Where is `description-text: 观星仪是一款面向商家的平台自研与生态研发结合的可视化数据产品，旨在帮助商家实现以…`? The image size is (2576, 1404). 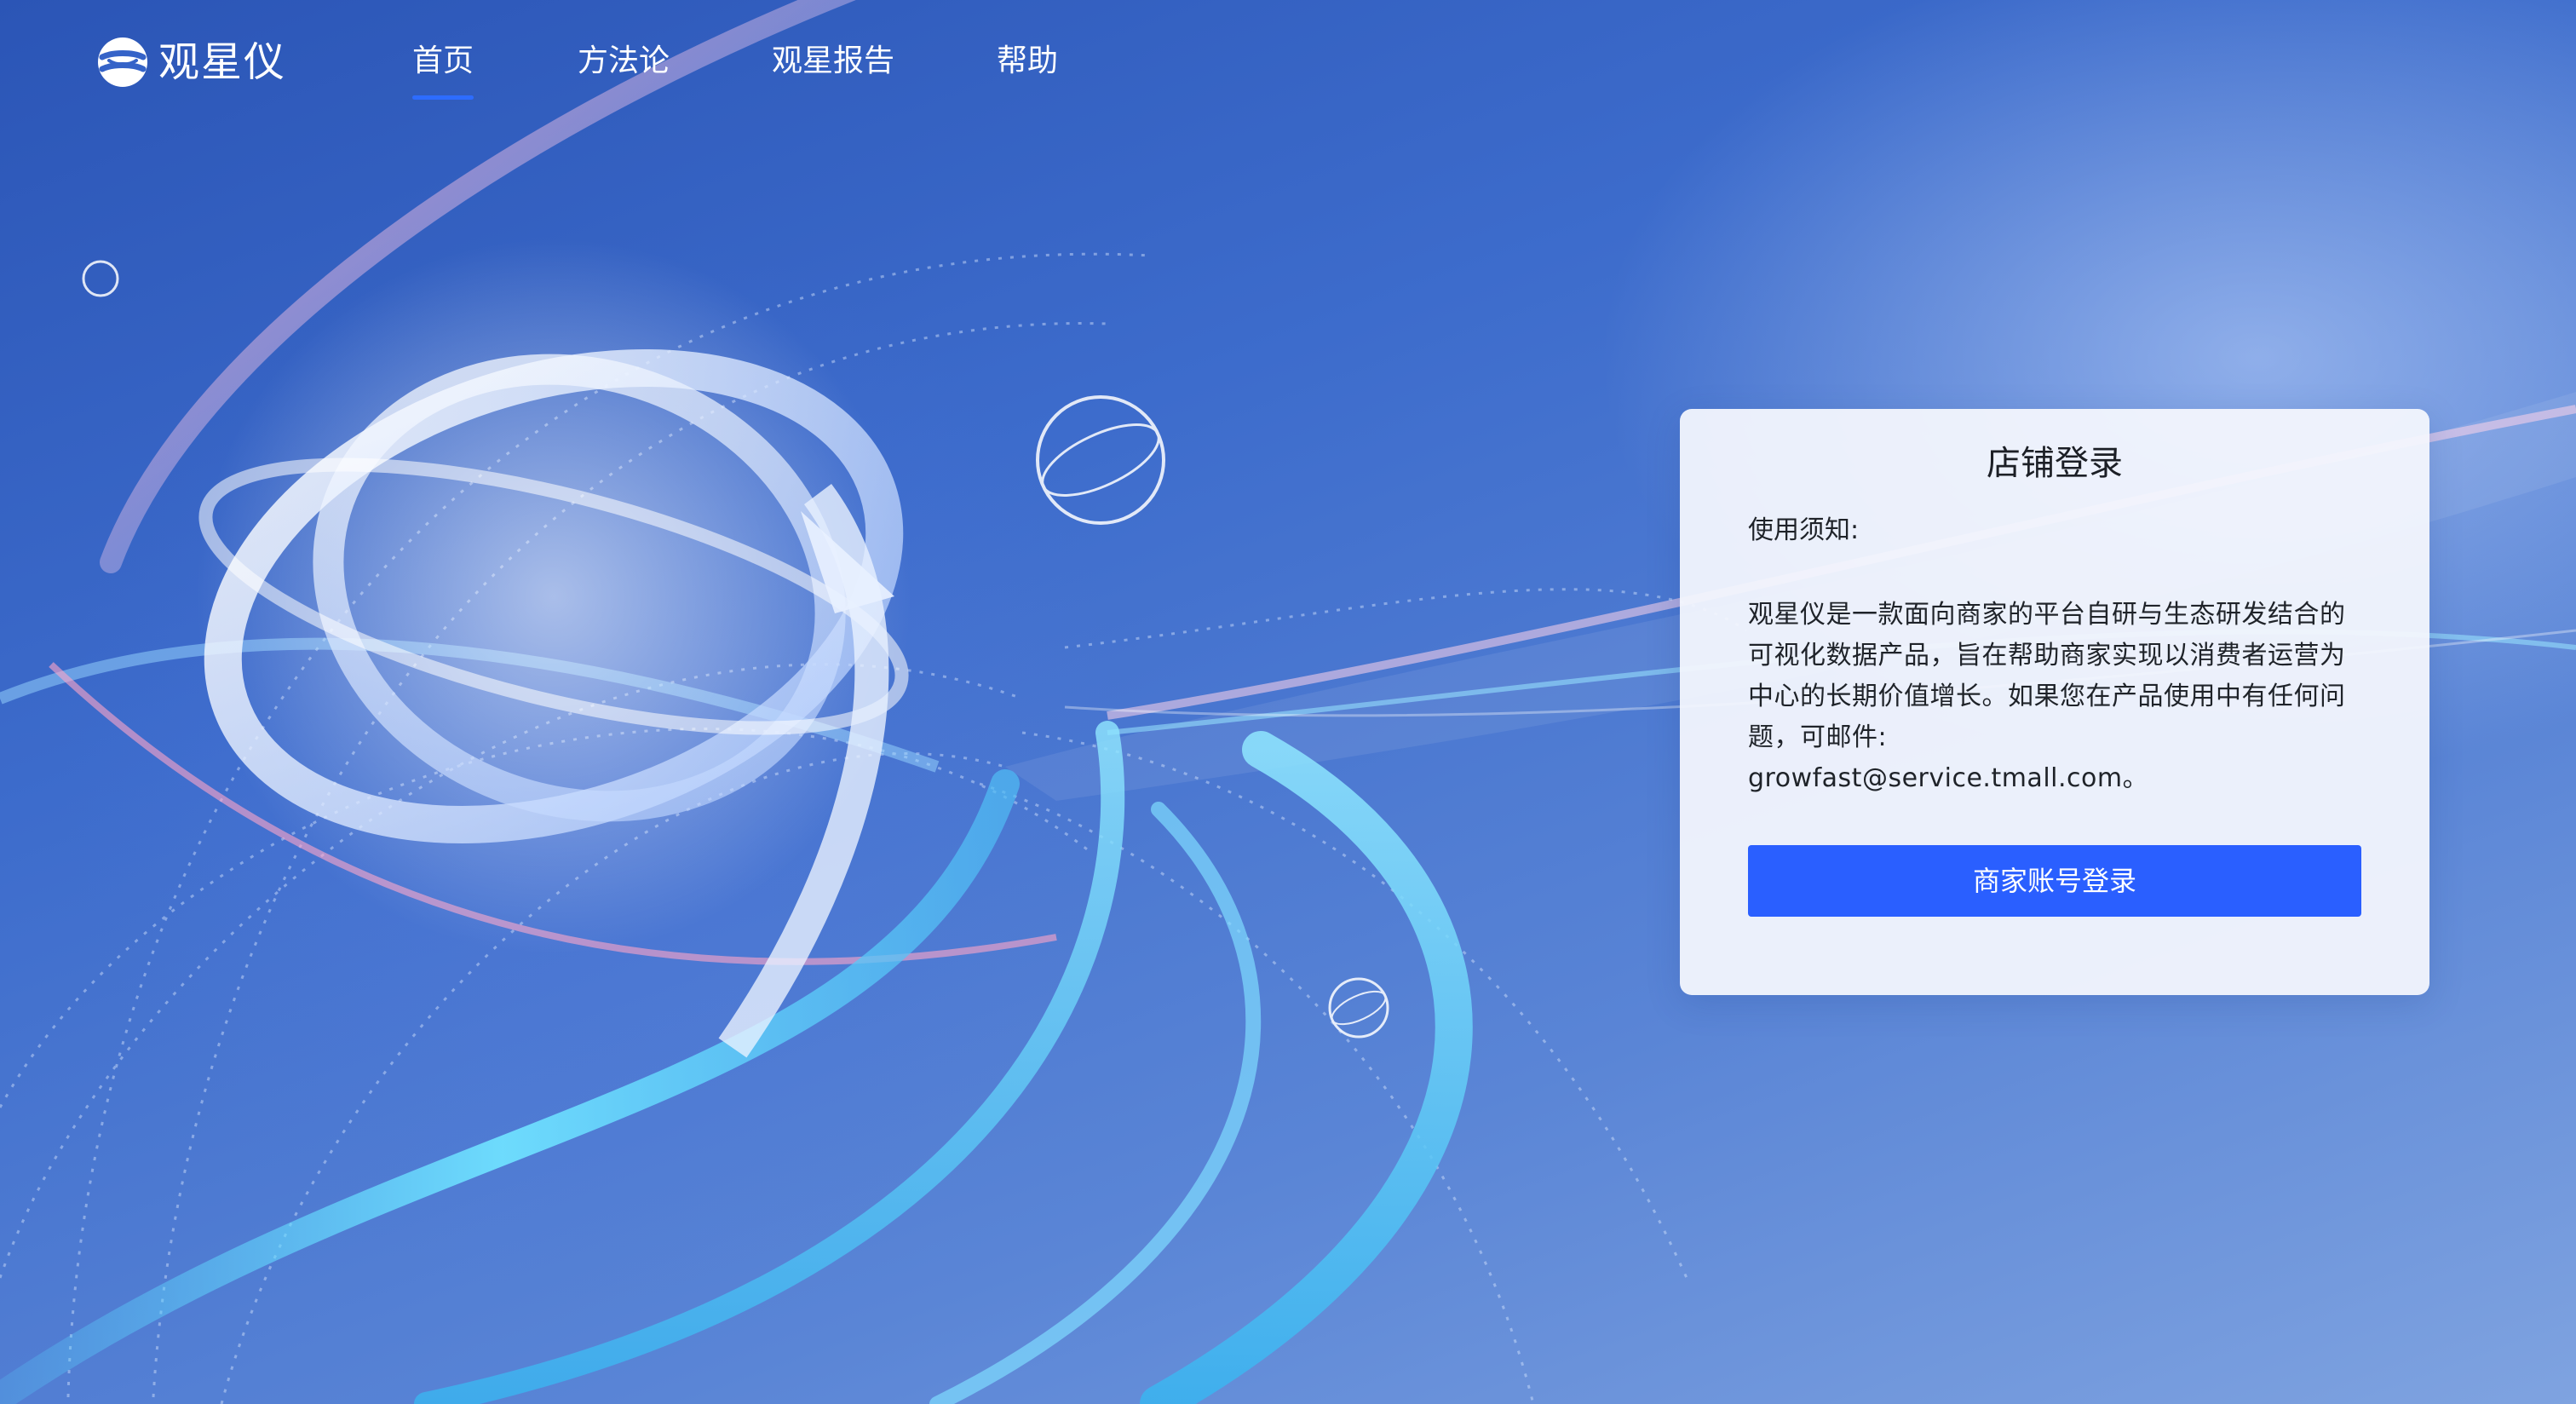
description-text: 观星仪是一款面向商家的平台自研与生态研发结合的可视化数据产品，旨在帮助商家实现以… is located at coordinates (2047, 676).